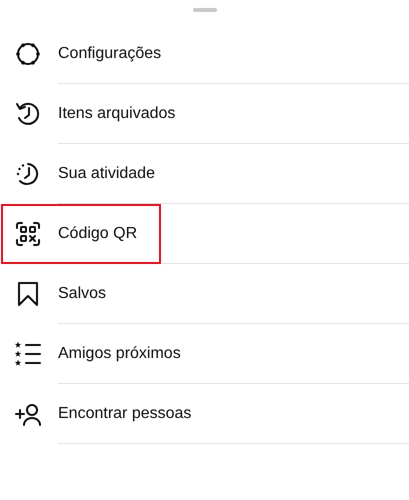  What do you see at coordinates (125, 414) in the screenshot?
I see `menu-item: Encontrar pessoas` at bounding box center [125, 414].